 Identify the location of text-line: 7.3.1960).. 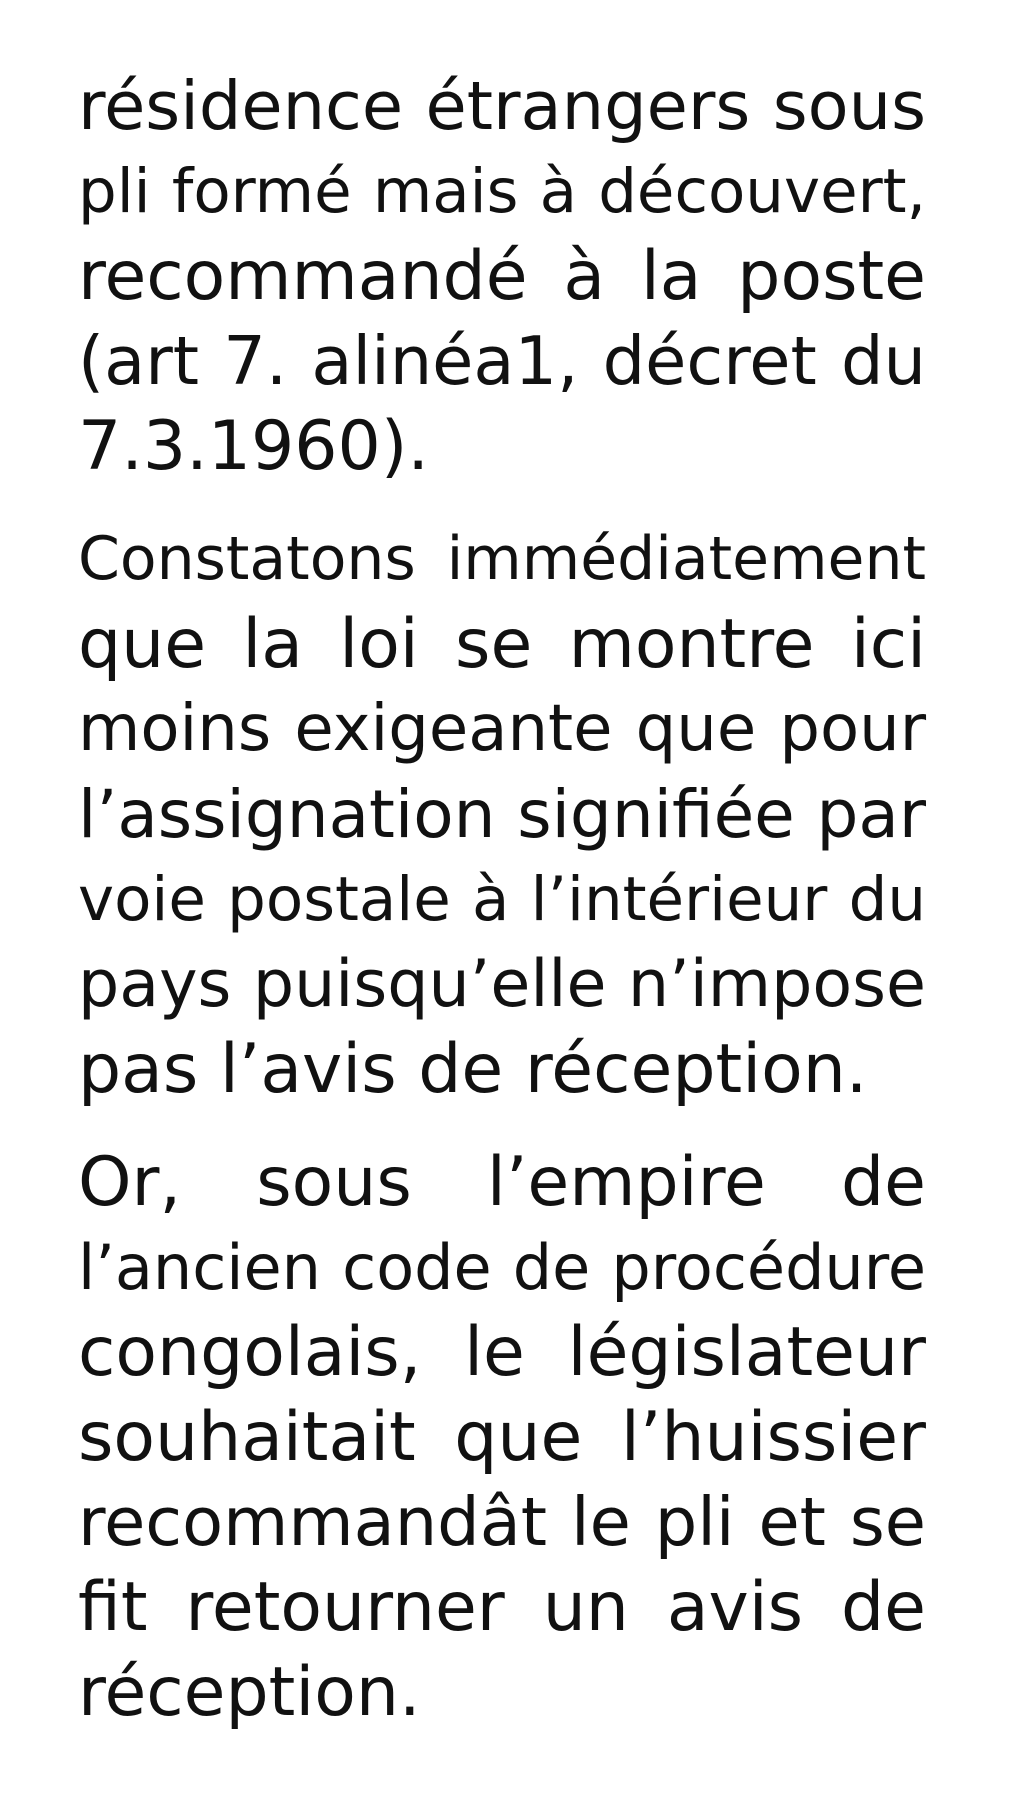
(253, 446).